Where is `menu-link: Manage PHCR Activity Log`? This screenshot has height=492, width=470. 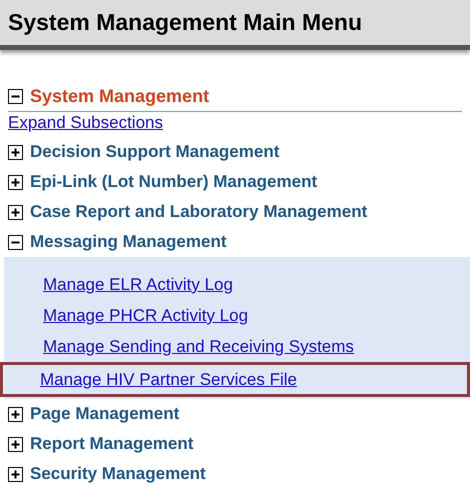
menu-link: Manage PHCR Activity Log is located at coordinates (145, 315).